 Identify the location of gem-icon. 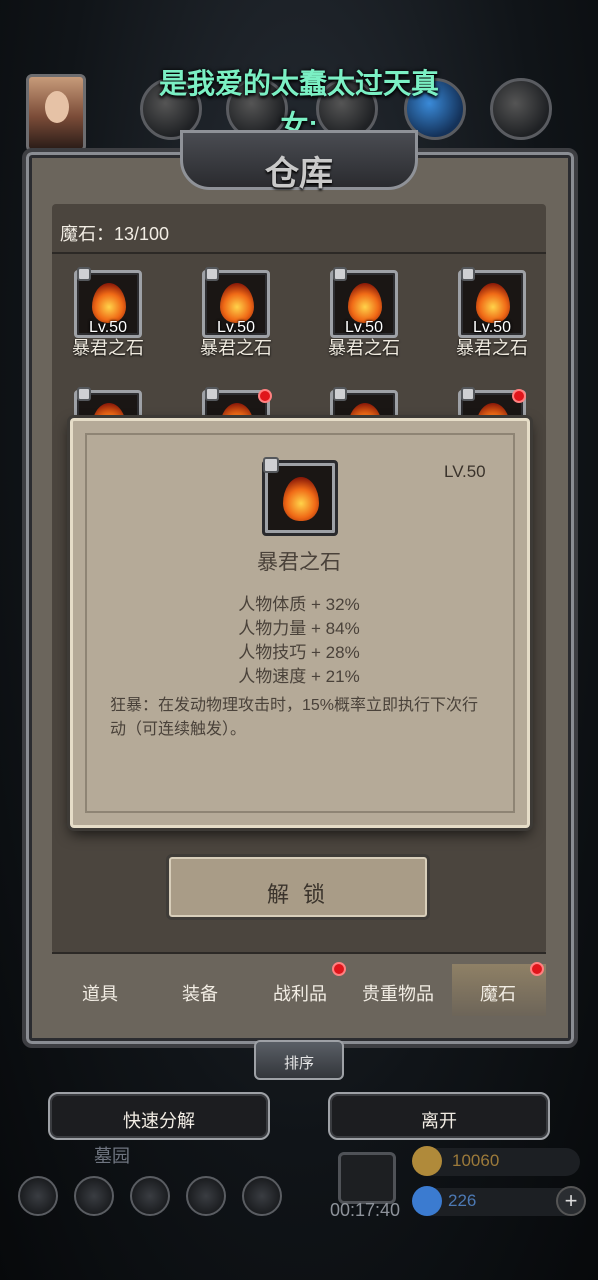
(427, 1201).